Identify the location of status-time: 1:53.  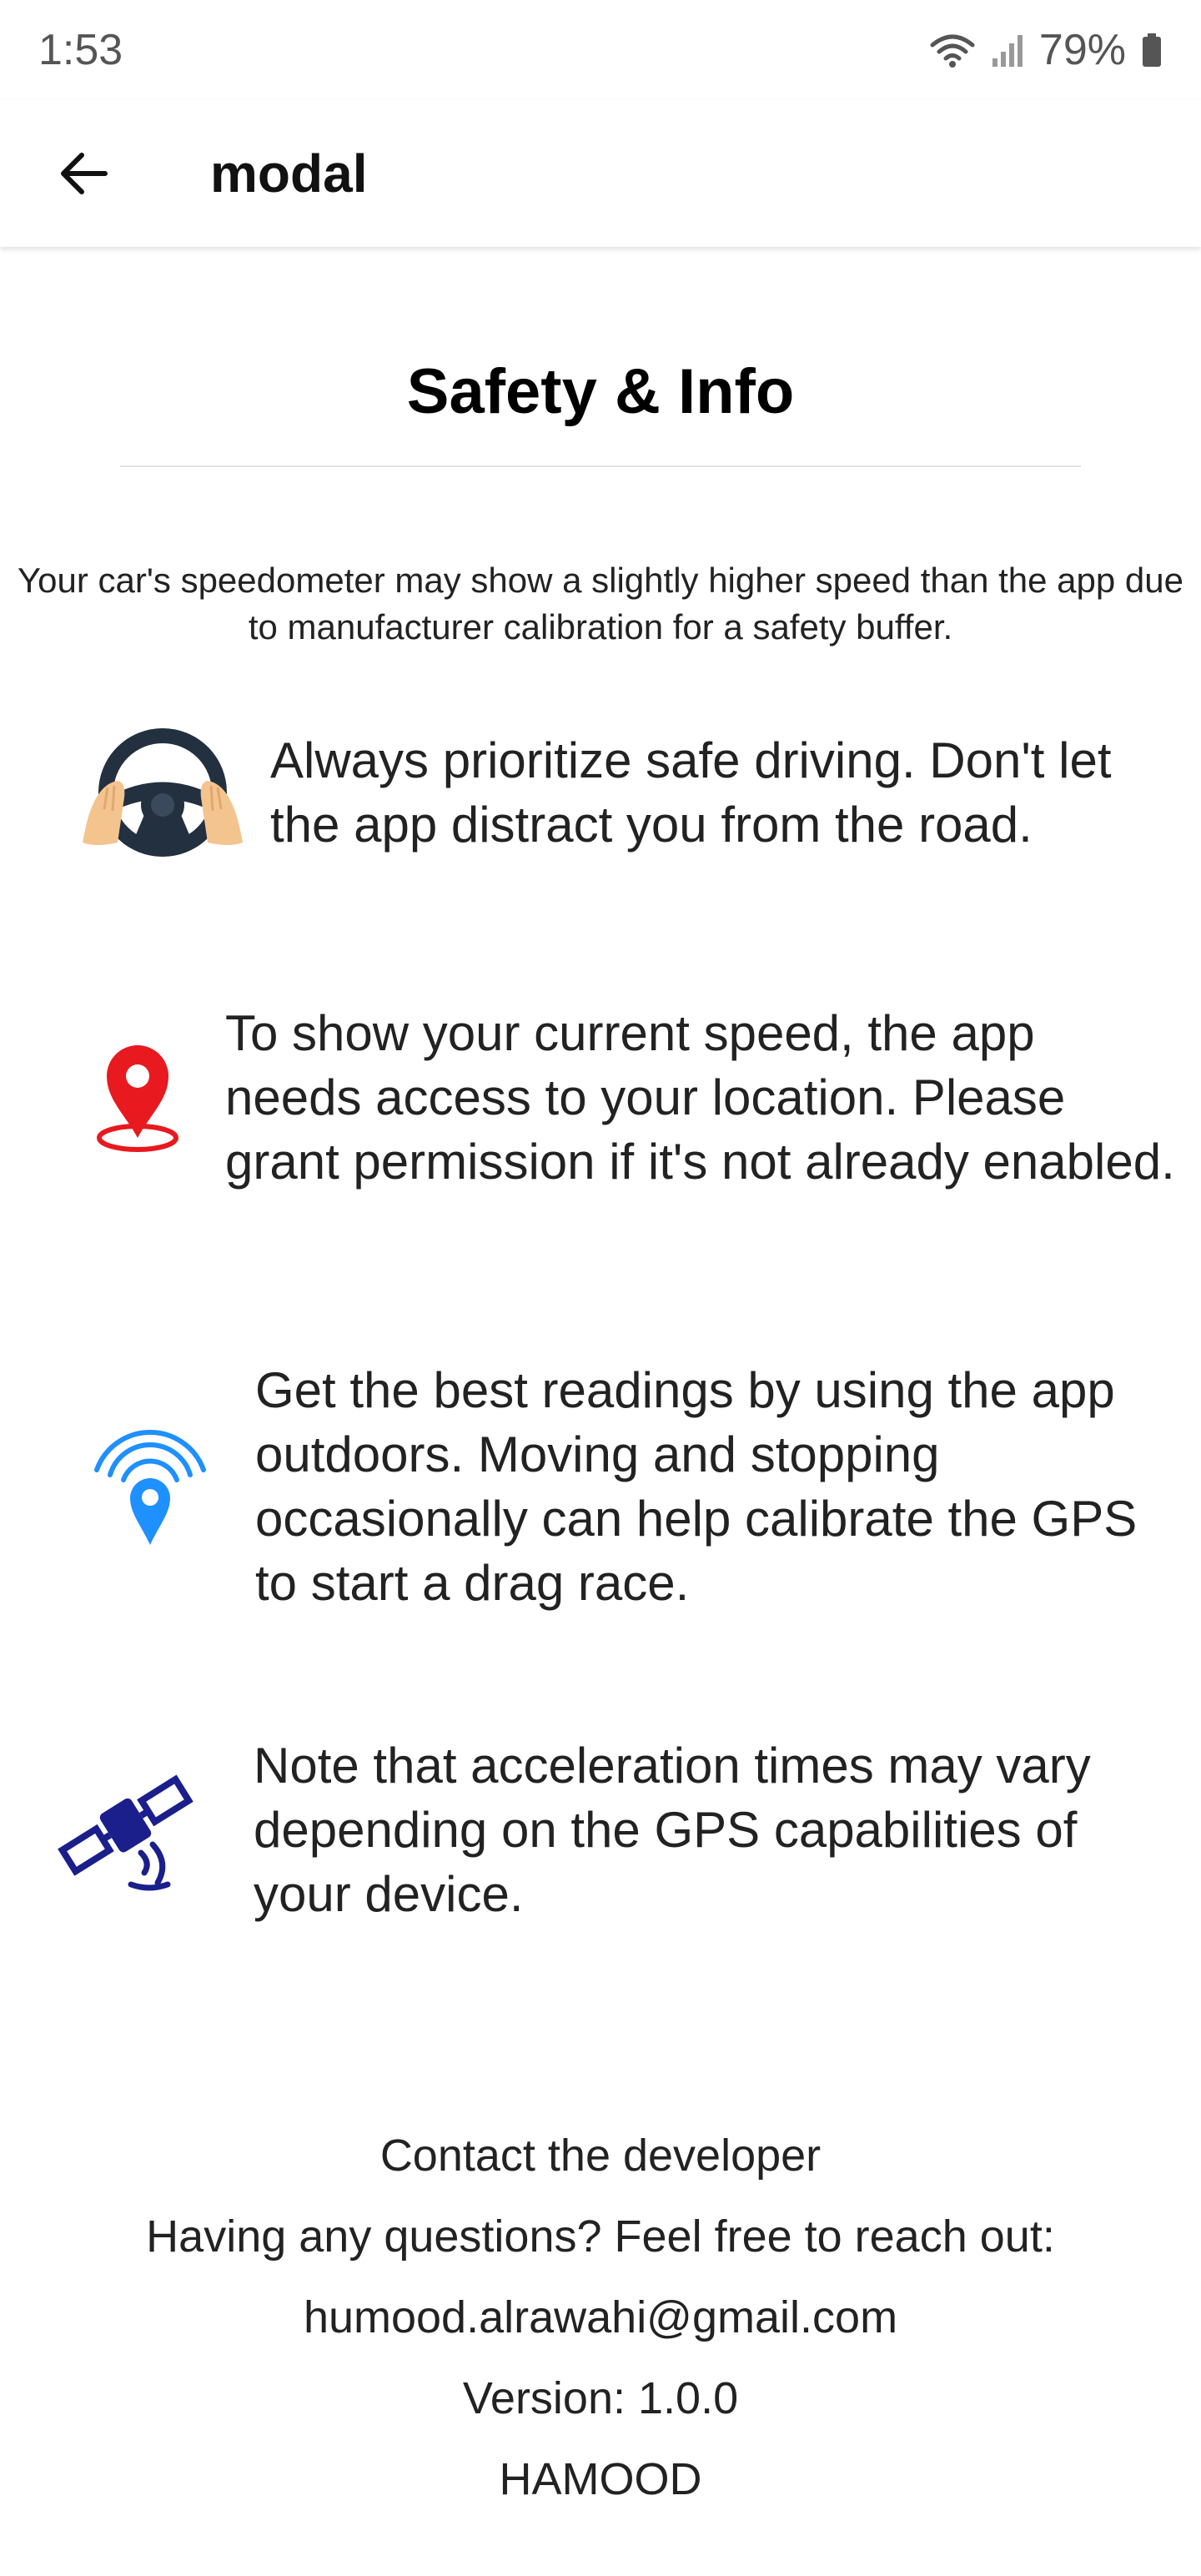
(81, 50).